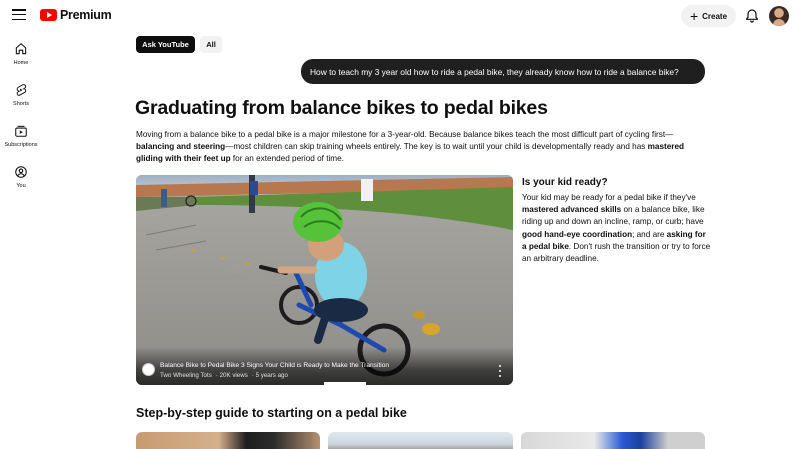 The image size is (800, 449). Describe the element at coordinates (21, 49) in the screenshot. I see `home-icon` at that location.